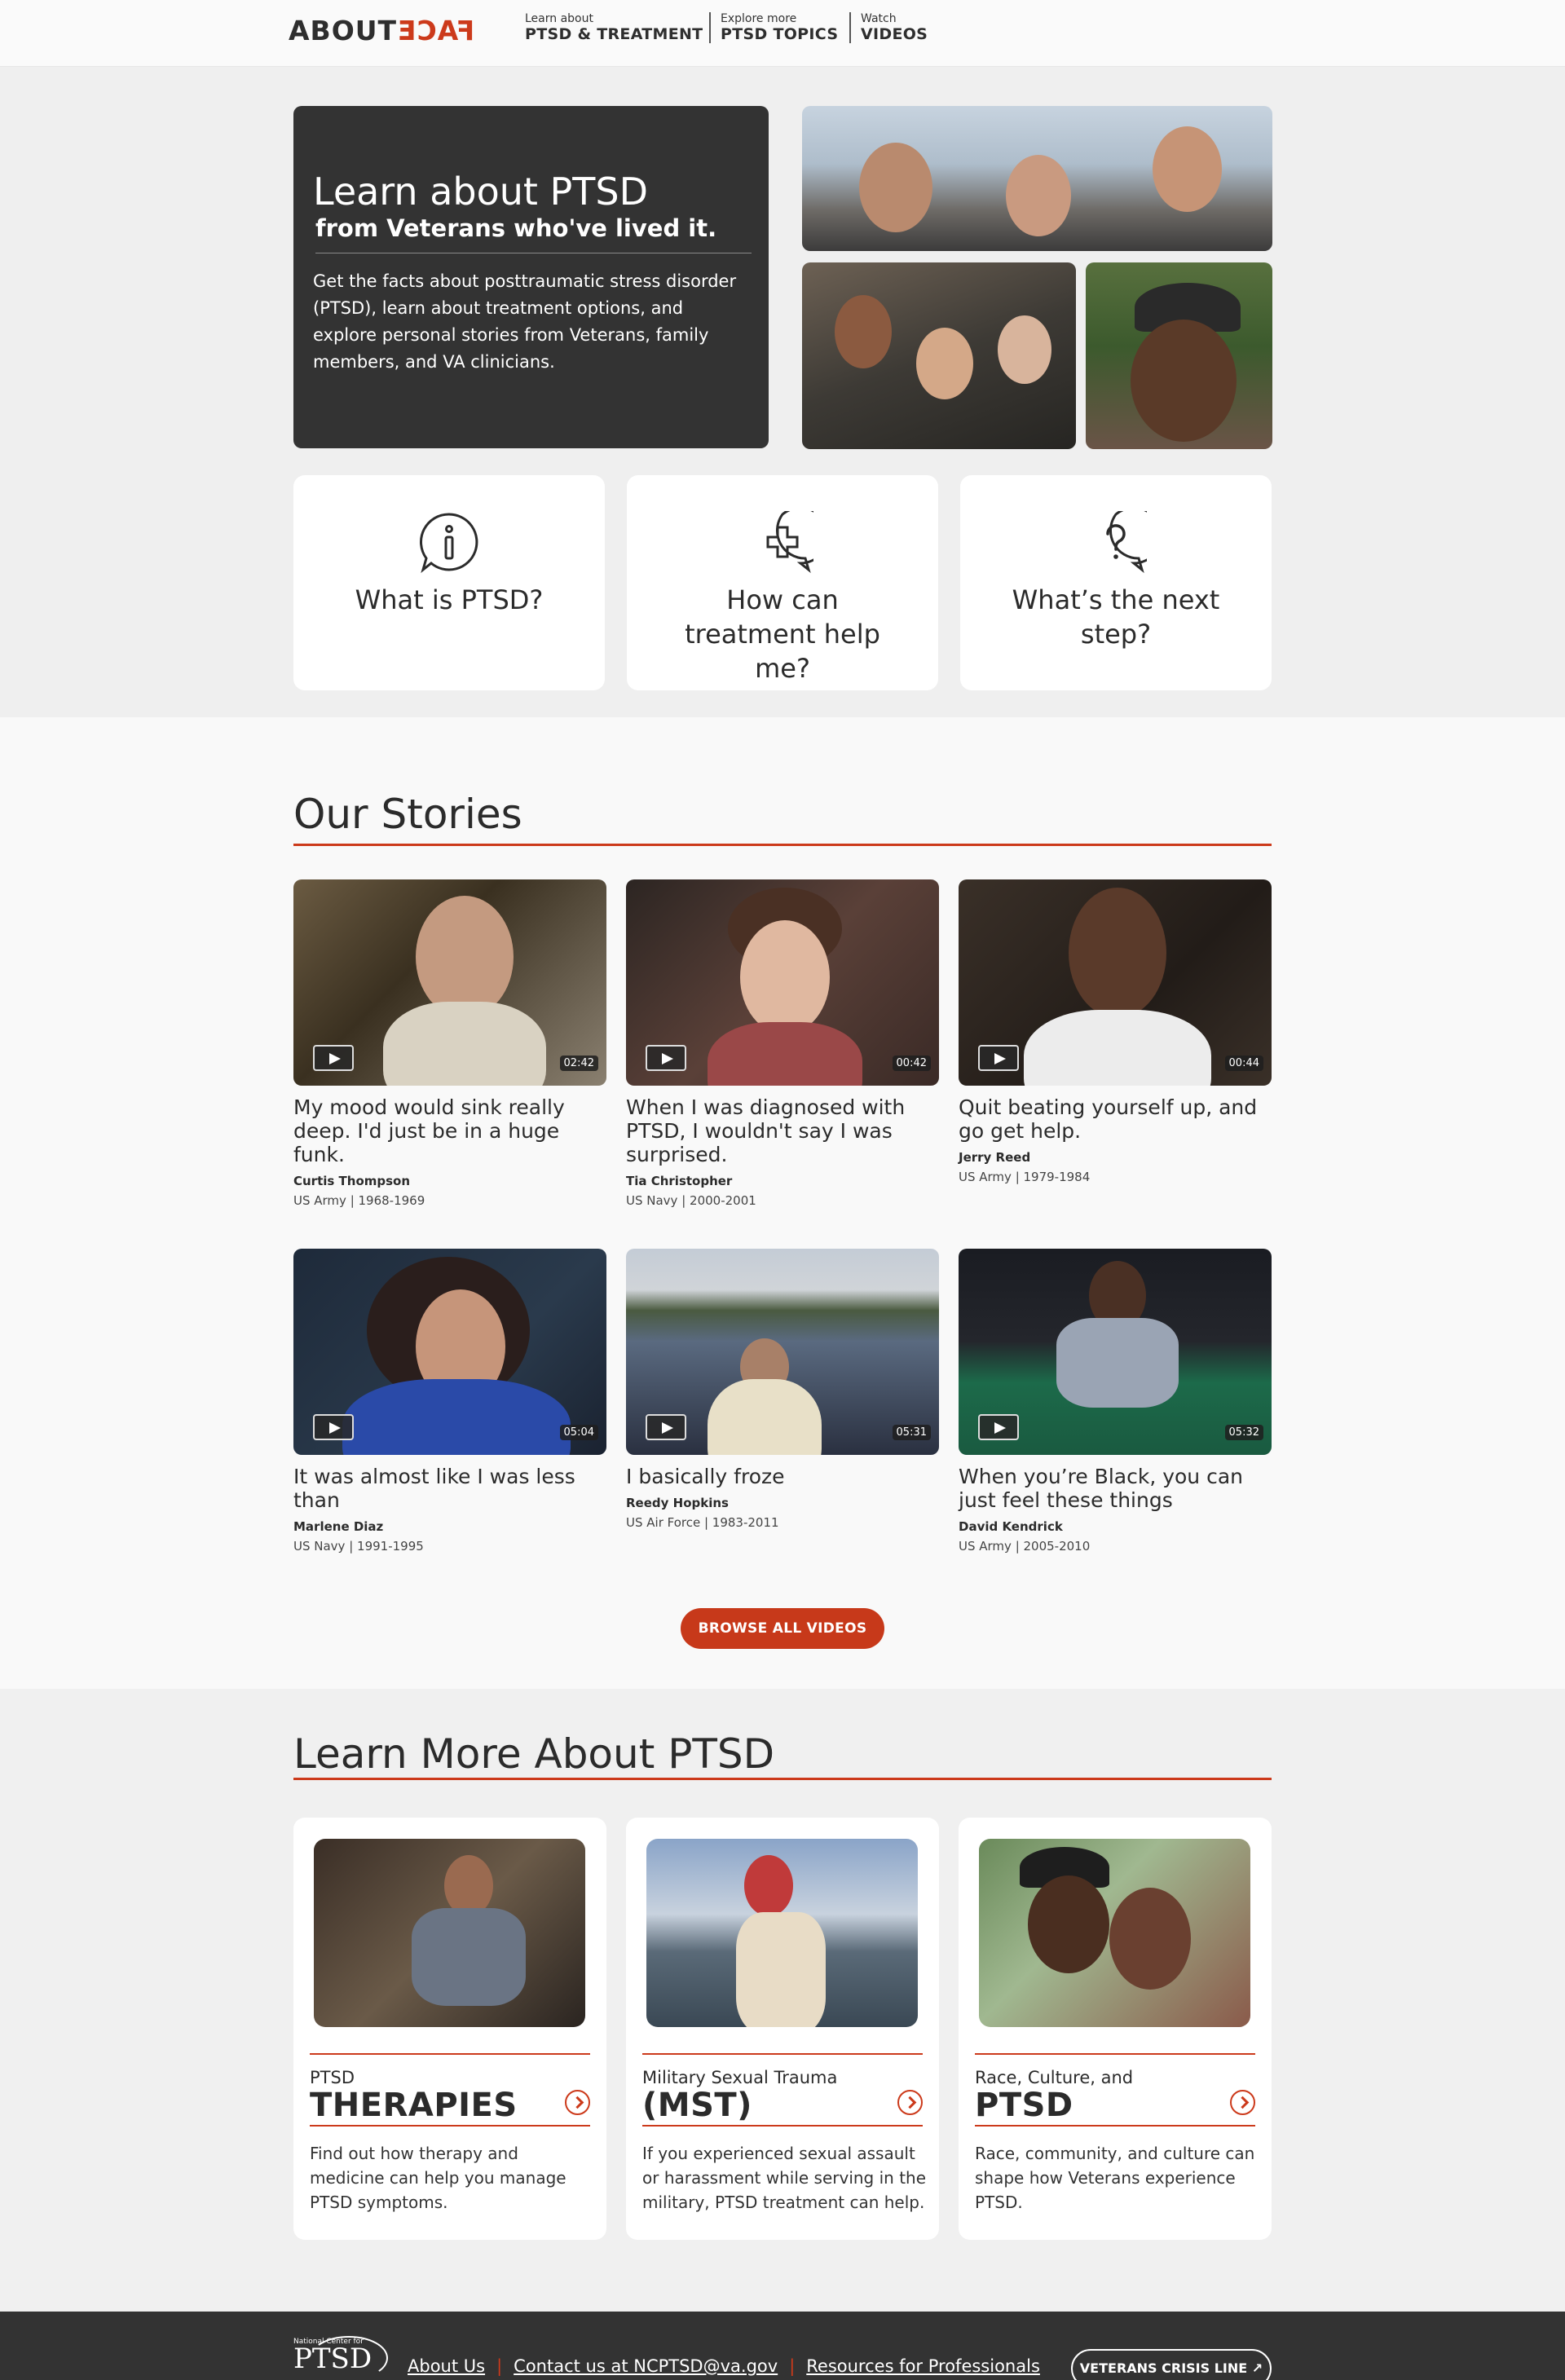  Describe the element at coordinates (782, 1779) in the screenshot. I see `learn-more-divider` at that location.